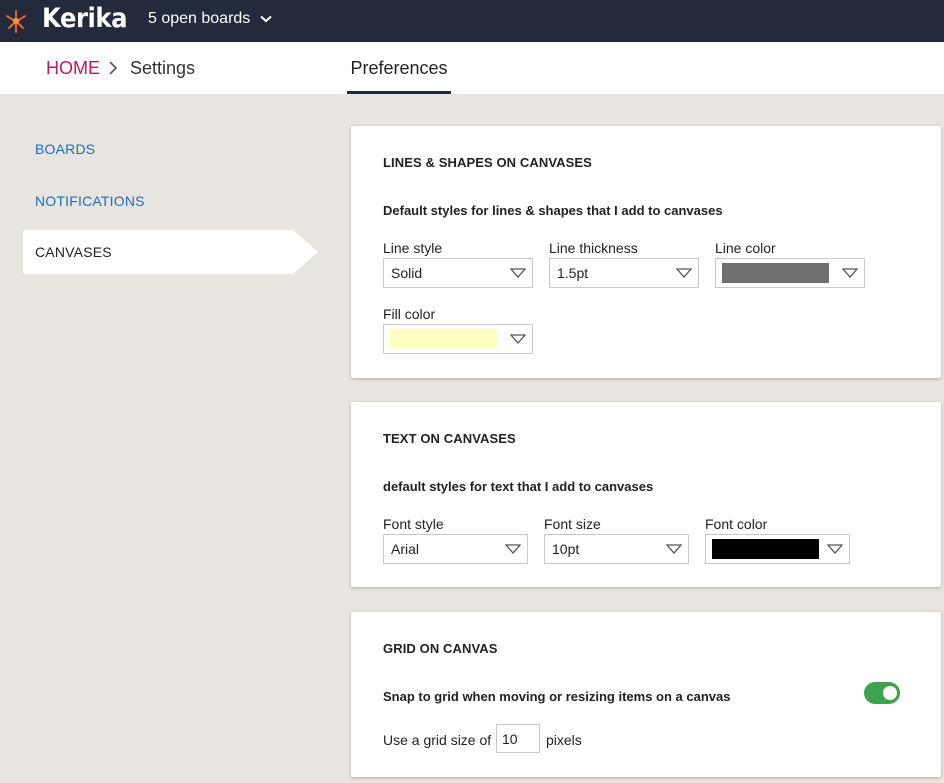  What do you see at coordinates (736, 524) in the screenshot?
I see `font-color-label: Font color` at bounding box center [736, 524].